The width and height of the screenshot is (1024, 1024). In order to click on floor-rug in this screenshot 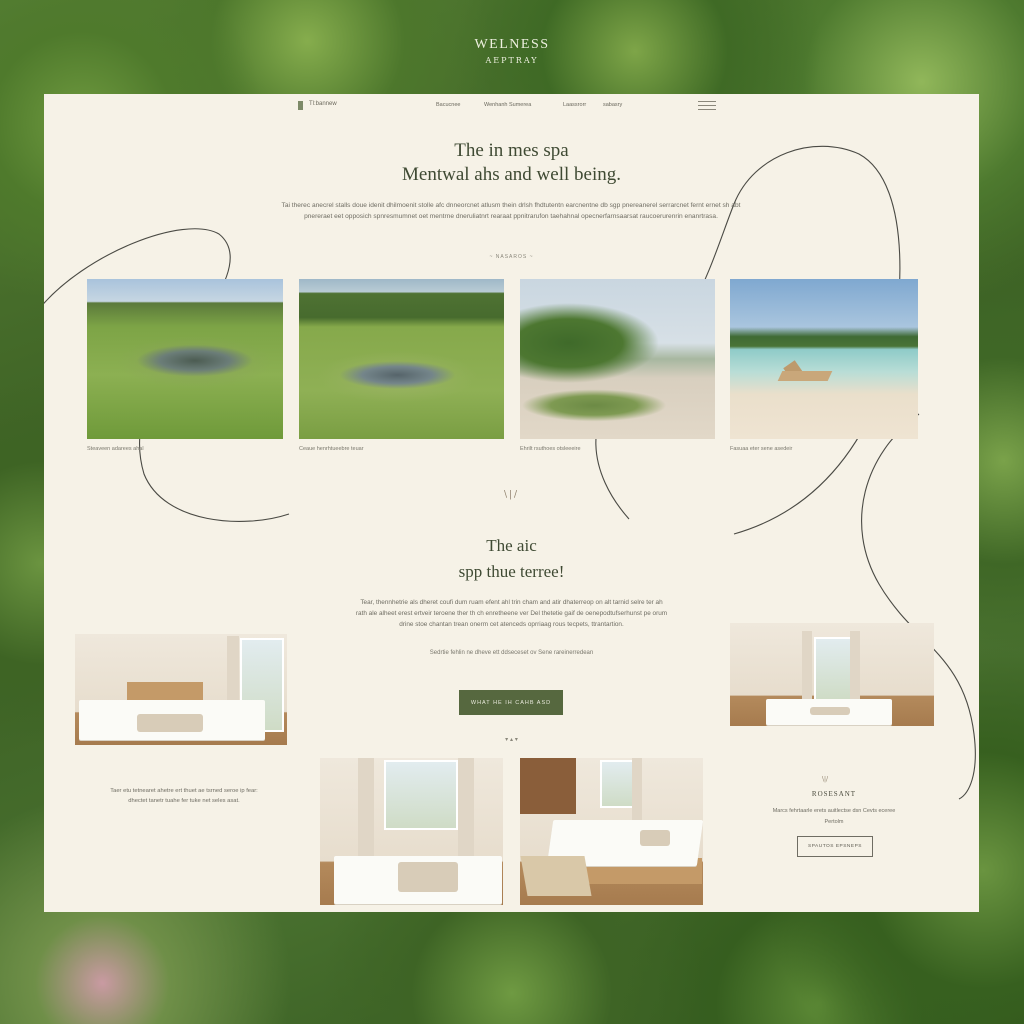, I will do `click(556, 876)`.